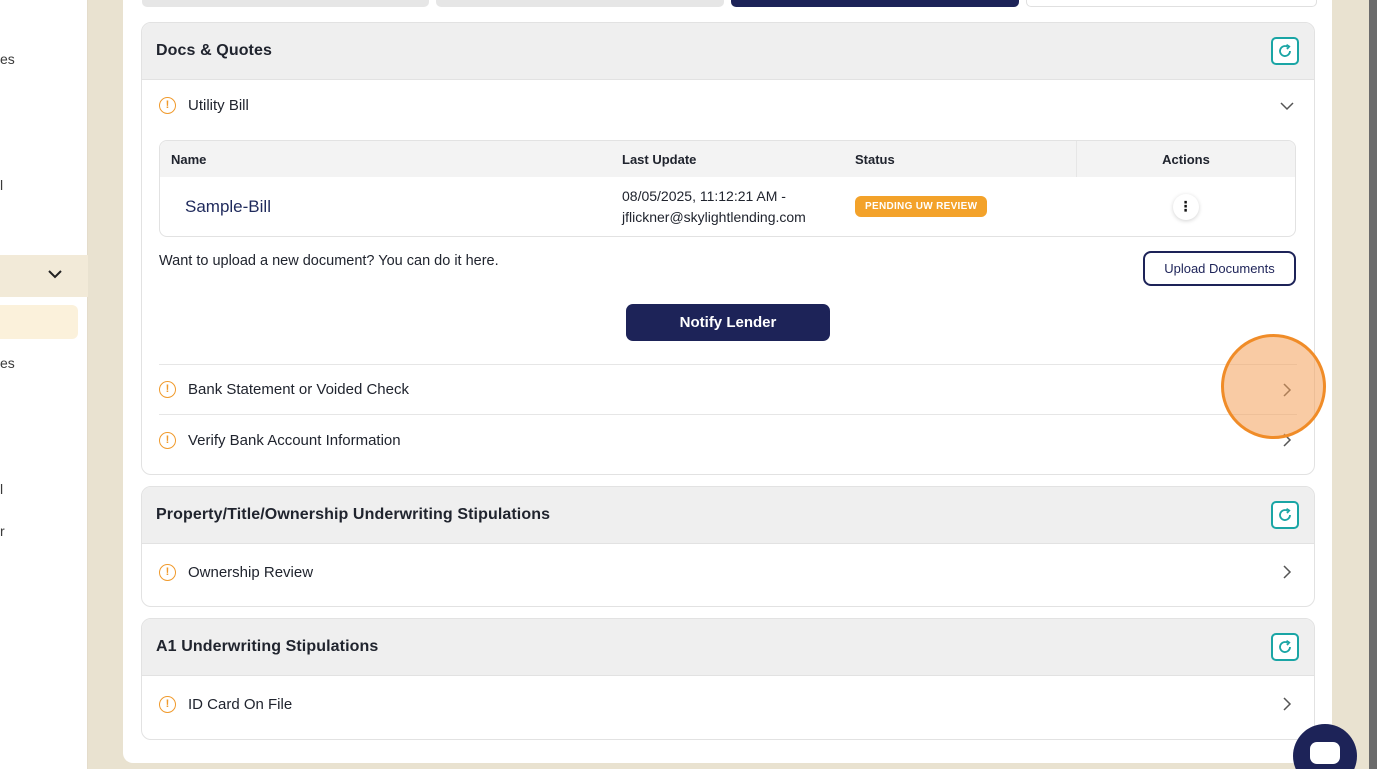 This screenshot has width=1377, height=769. I want to click on stipulation-id-card: ! ID Card On File, so click(728, 704).